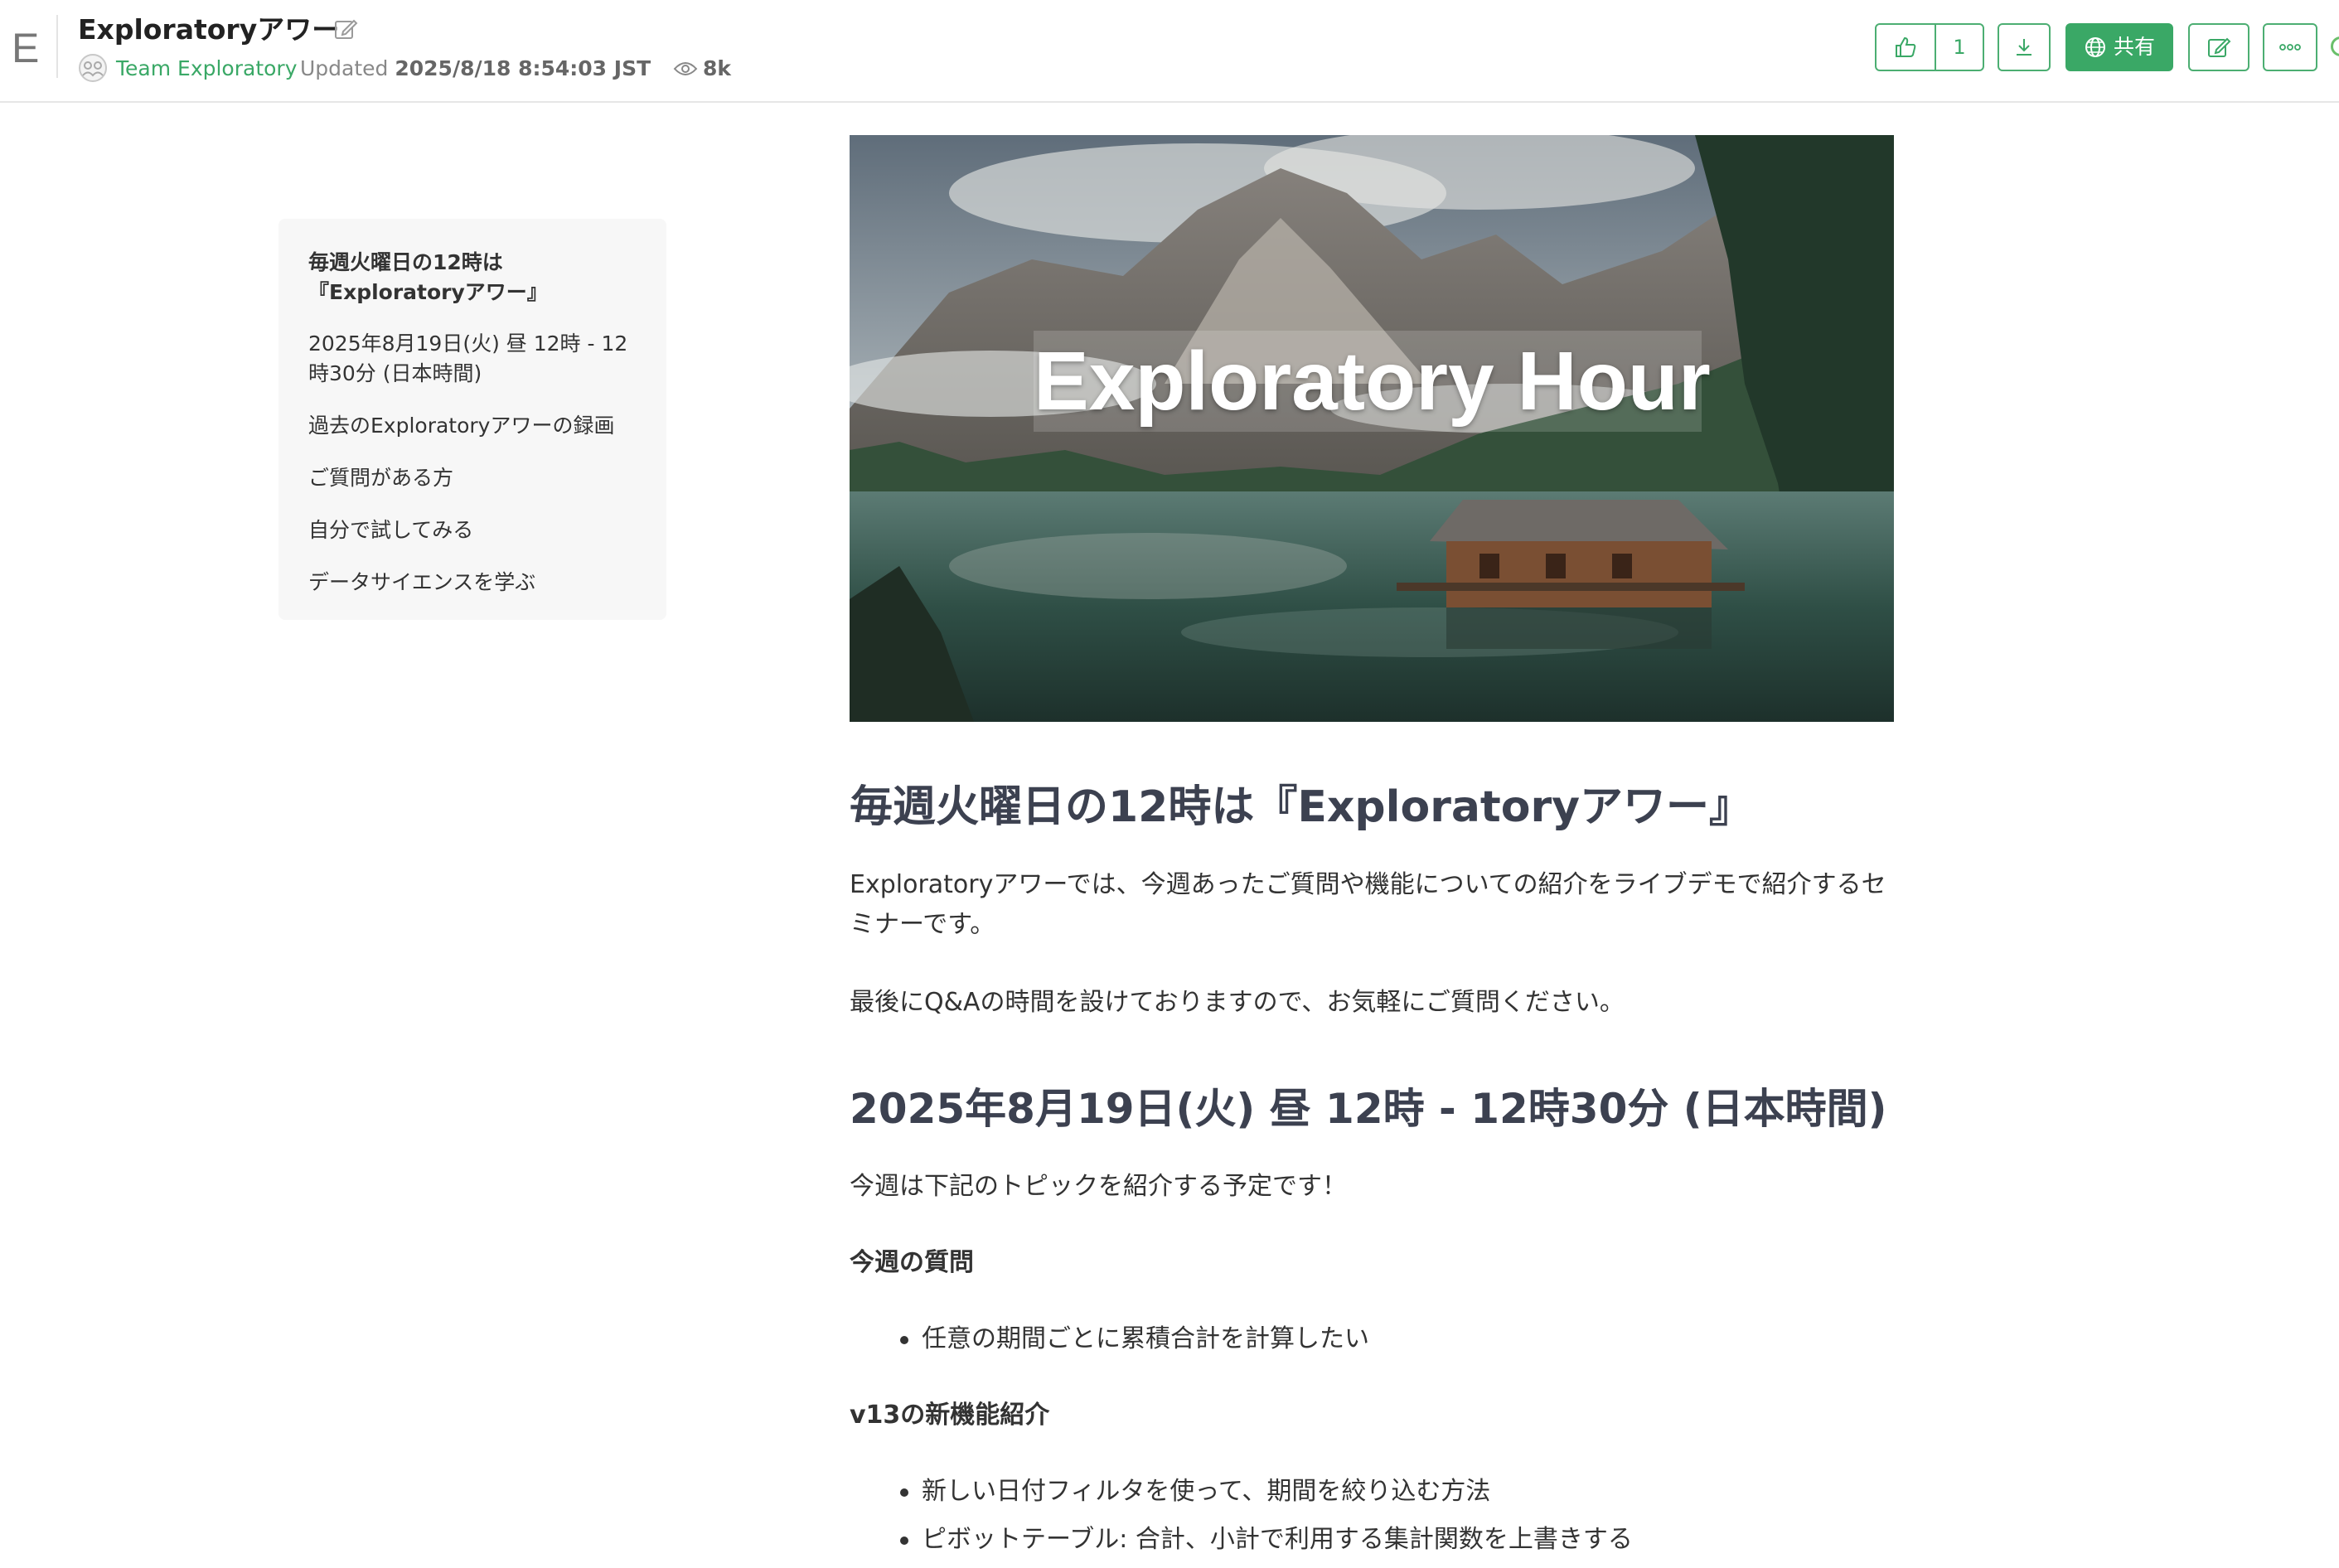 The width and height of the screenshot is (2339, 1568). What do you see at coordinates (950, 1415) in the screenshot?
I see `features-heading: v13の新機能紹介` at bounding box center [950, 1415].